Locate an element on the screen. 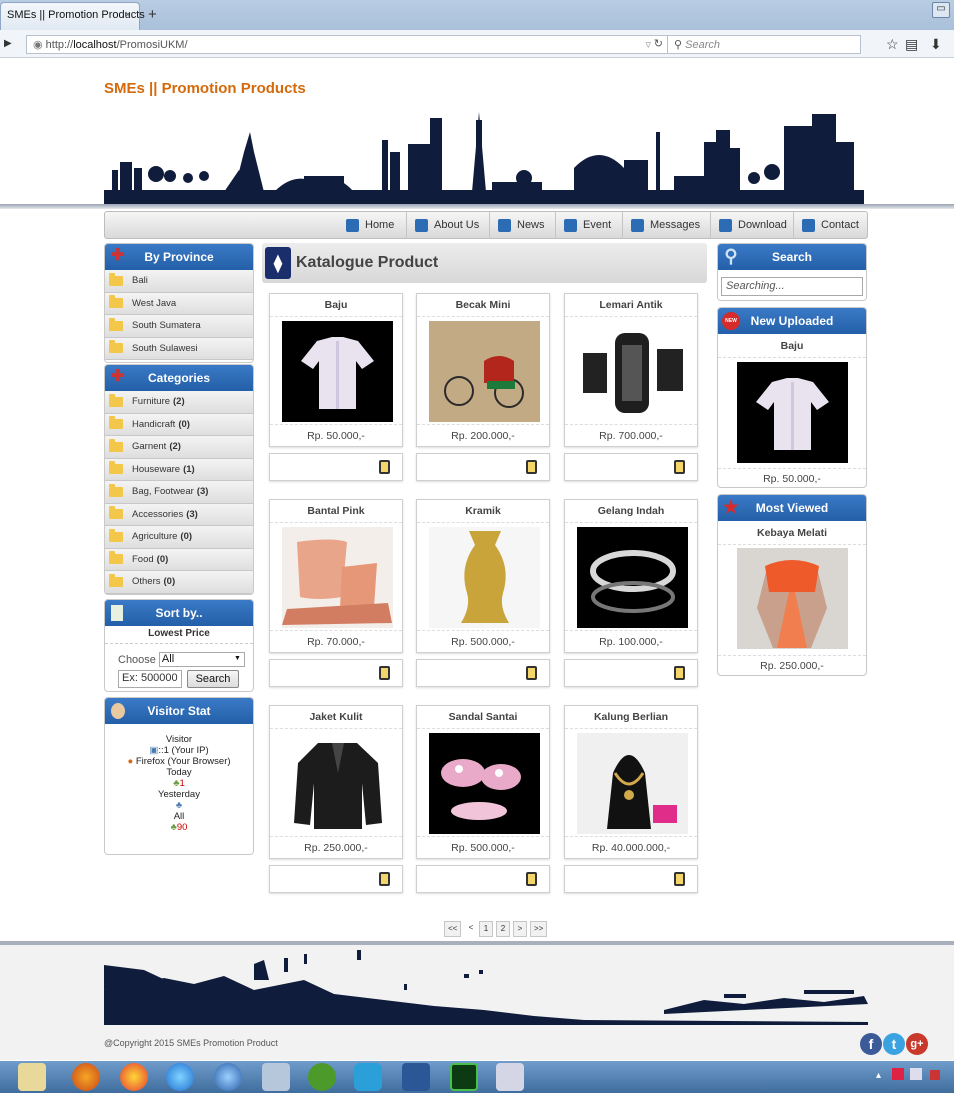 The width and height of the screenshot is (954, 1093). page-first: << is located at coordinates (453, 929).